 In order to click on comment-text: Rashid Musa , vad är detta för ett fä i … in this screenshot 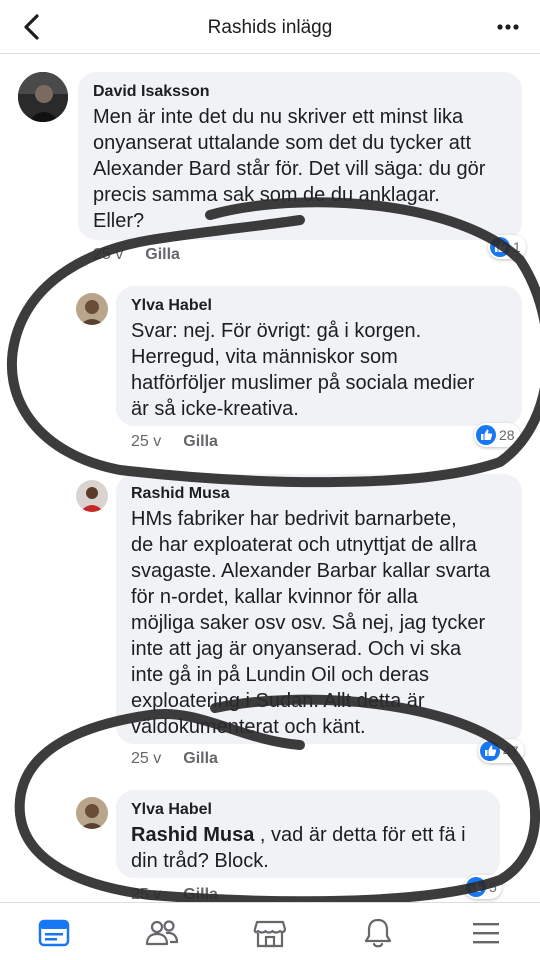, I will do `click(298, 848)`.